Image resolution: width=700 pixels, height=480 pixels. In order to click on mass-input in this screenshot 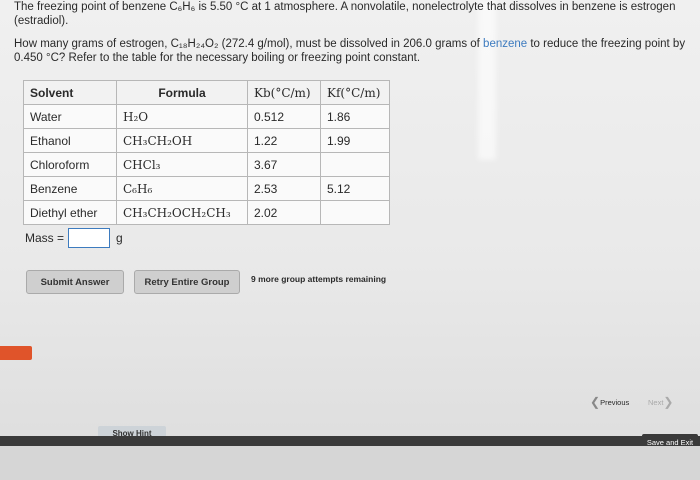, I will do `click(89, 238)`.